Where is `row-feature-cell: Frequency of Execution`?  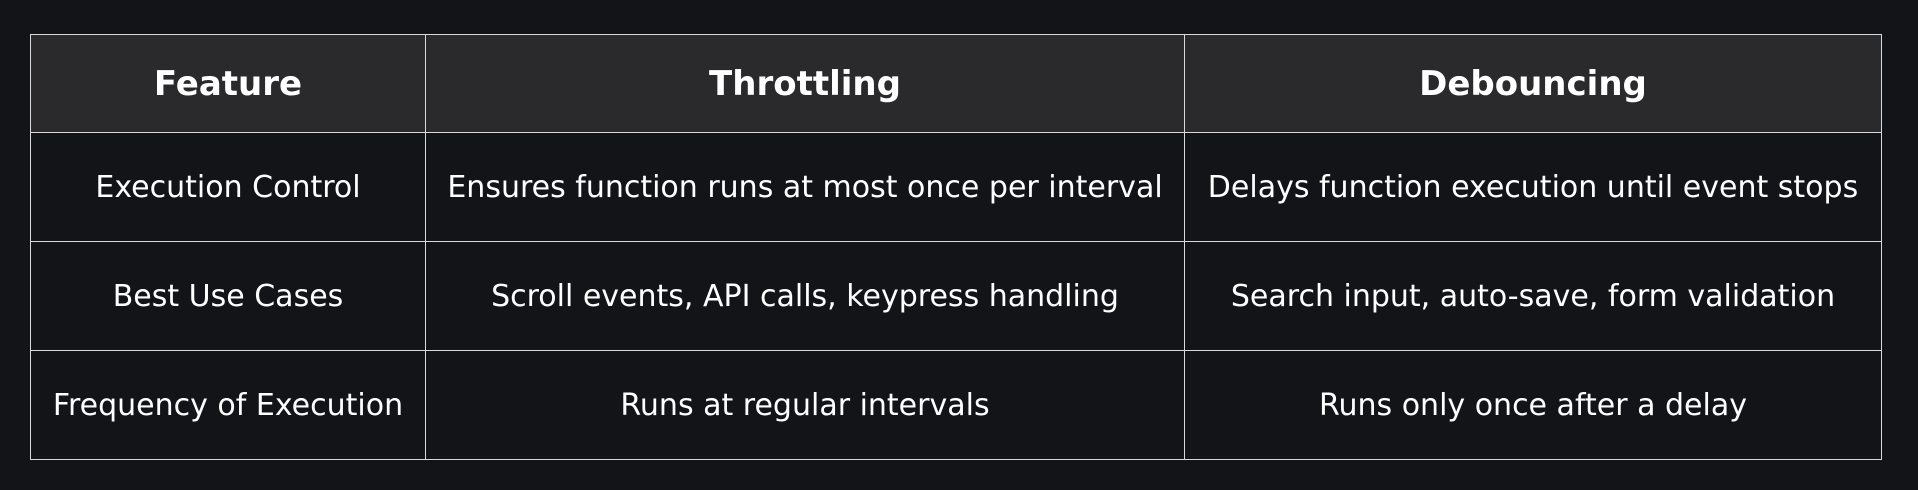
row-feature-cell: Frequency of Execution is located at coordinates (228, 405).